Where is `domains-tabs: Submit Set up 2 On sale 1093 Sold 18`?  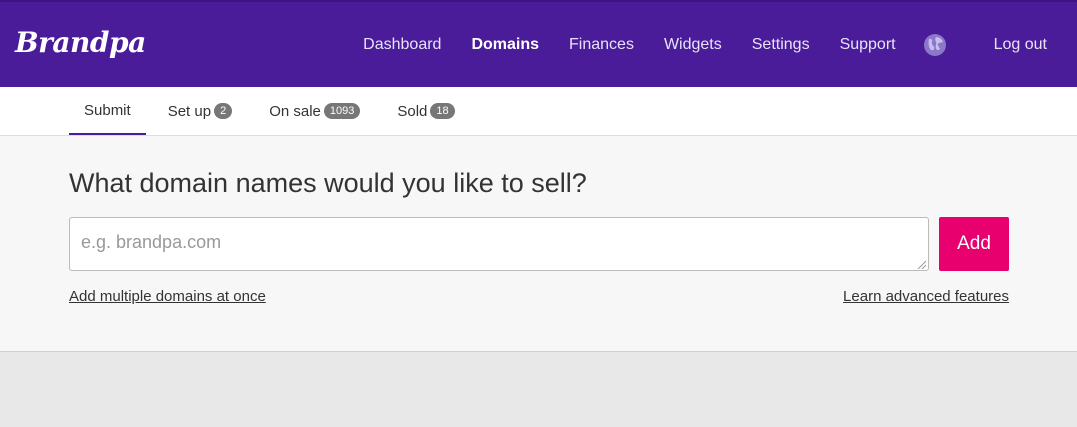
domains-tabs: Submit Set up 2 On sale 1093 Sold 18 is located at coordinates (273, 111).